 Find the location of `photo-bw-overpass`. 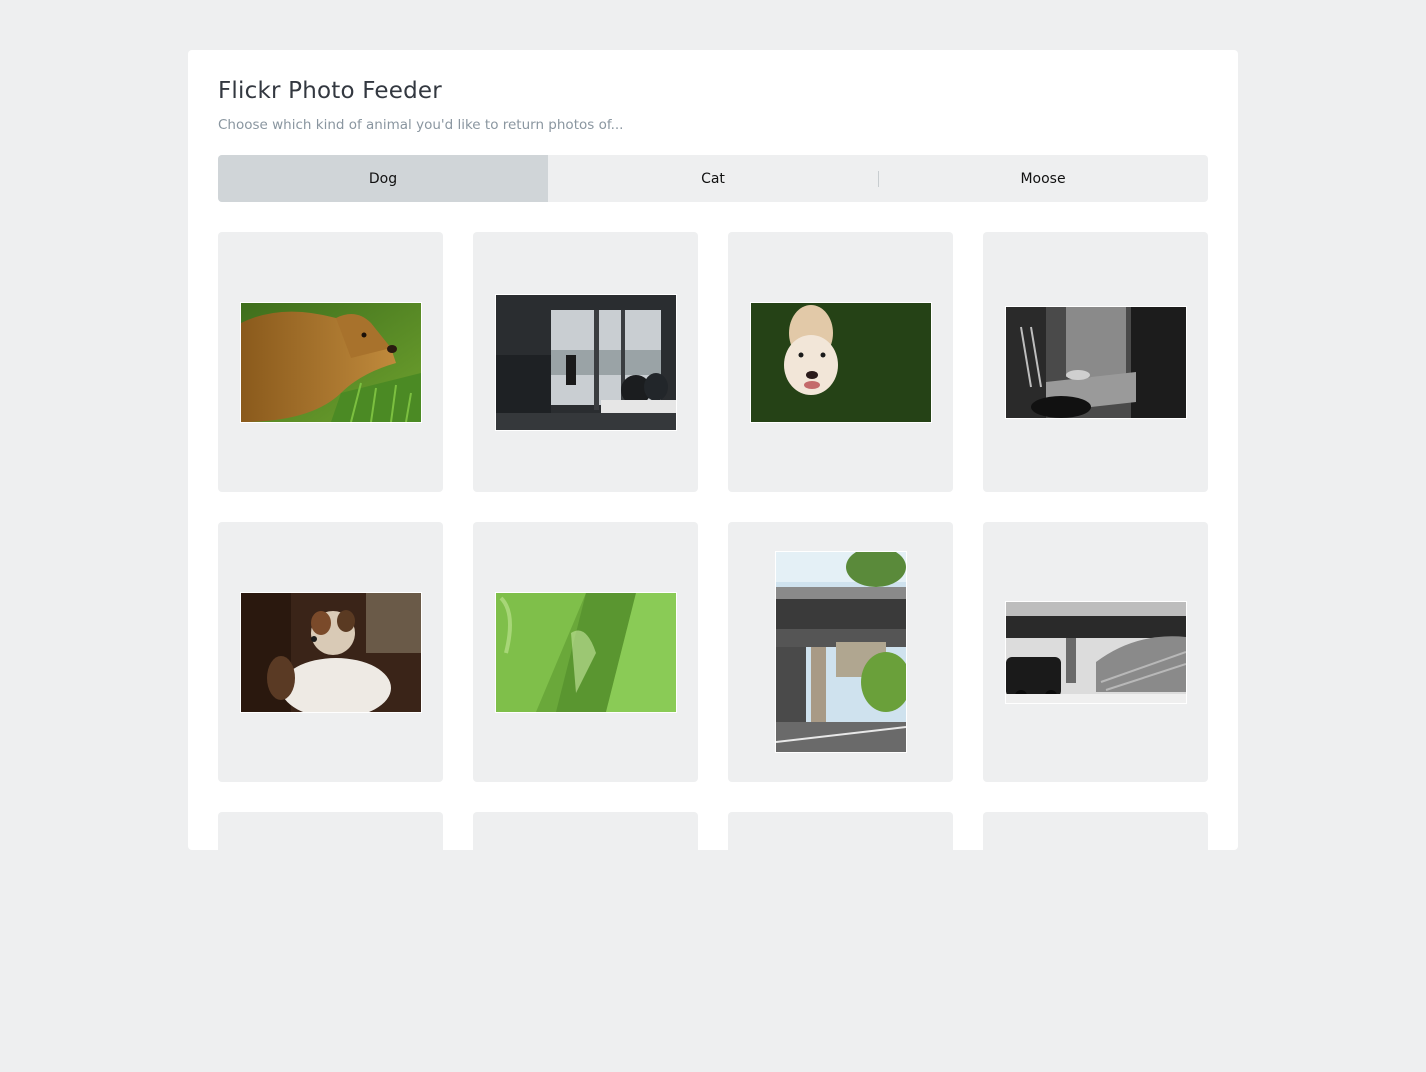

photo-bw-overpass is located at coordinates (1095, 652).